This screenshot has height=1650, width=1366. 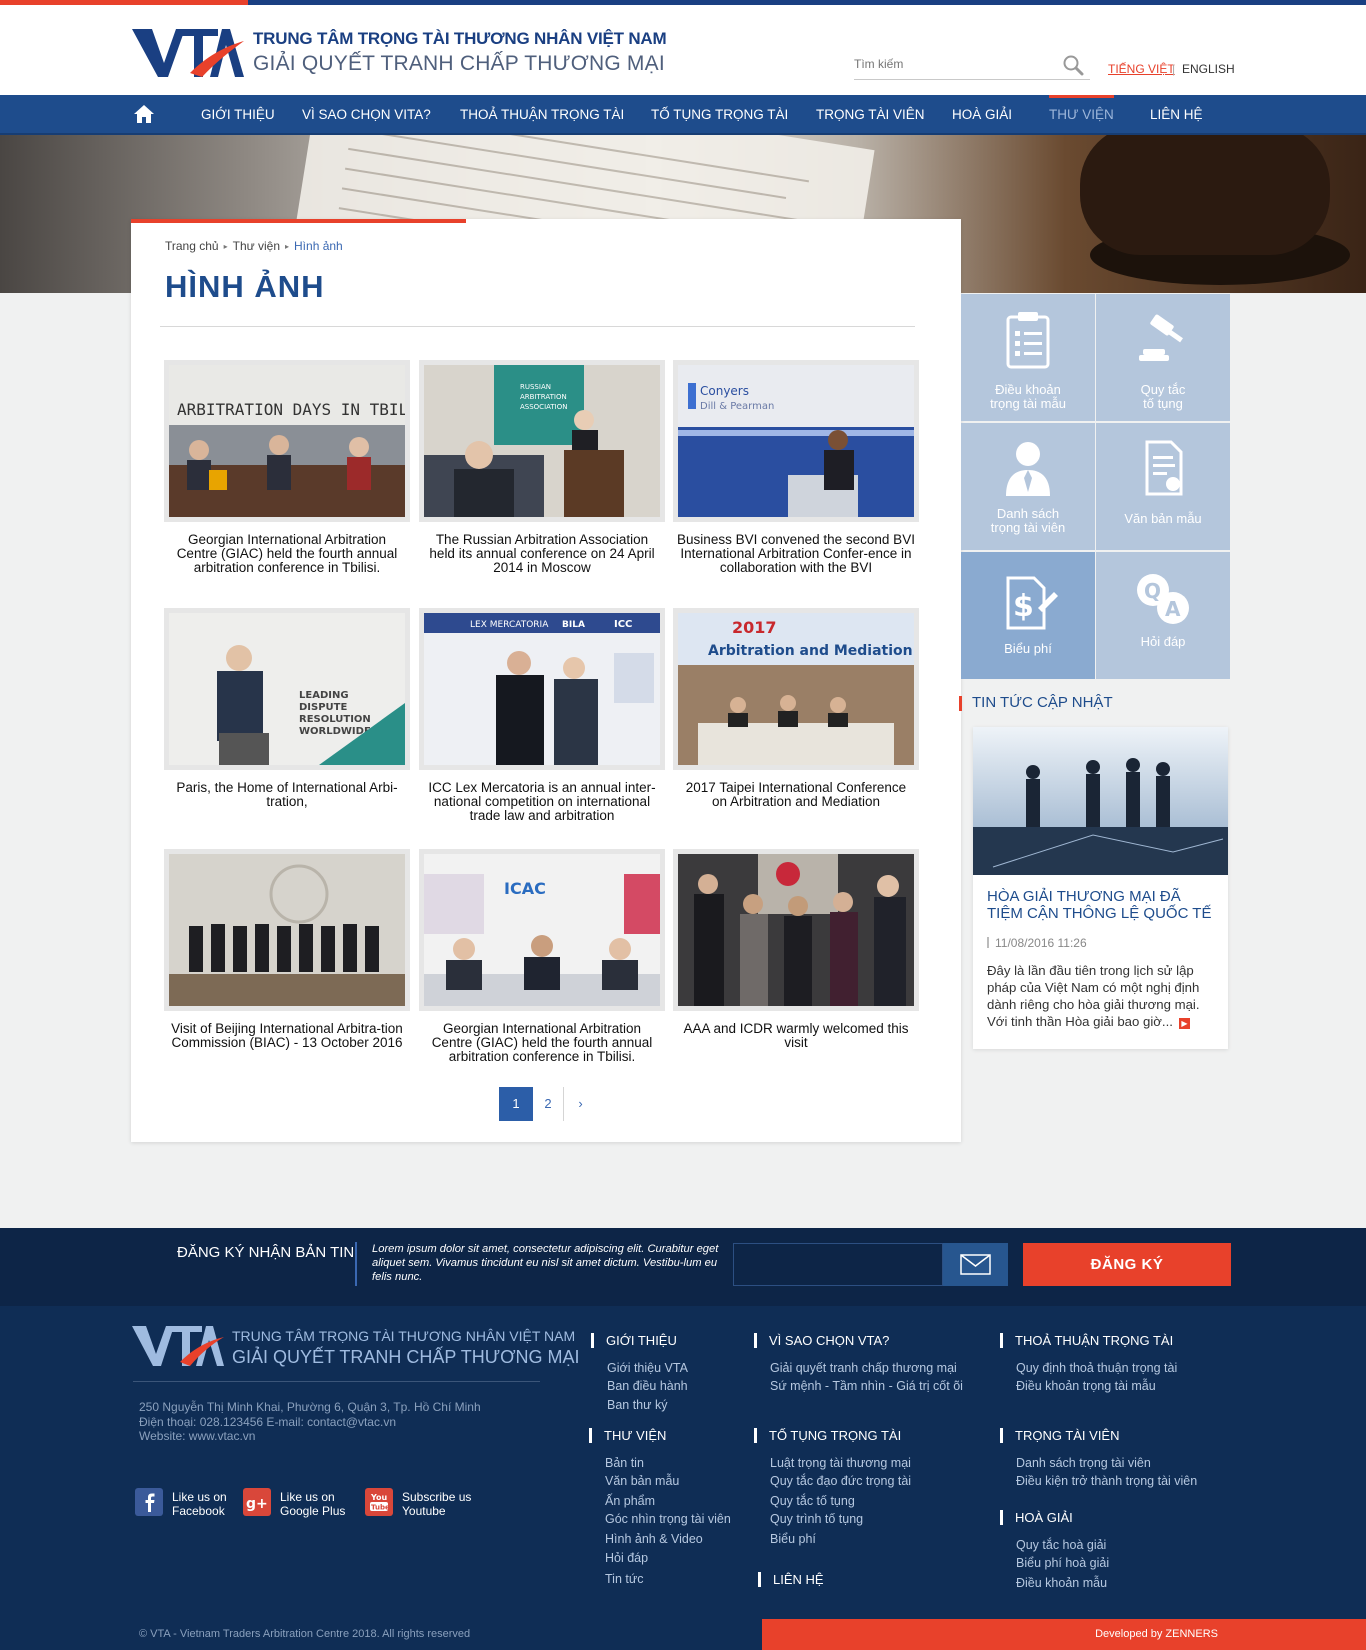 What do you see at coordinates (1163, 599) in the screenshot?
I see `qa-icon: Q A` at bounding box center [1163, 599].